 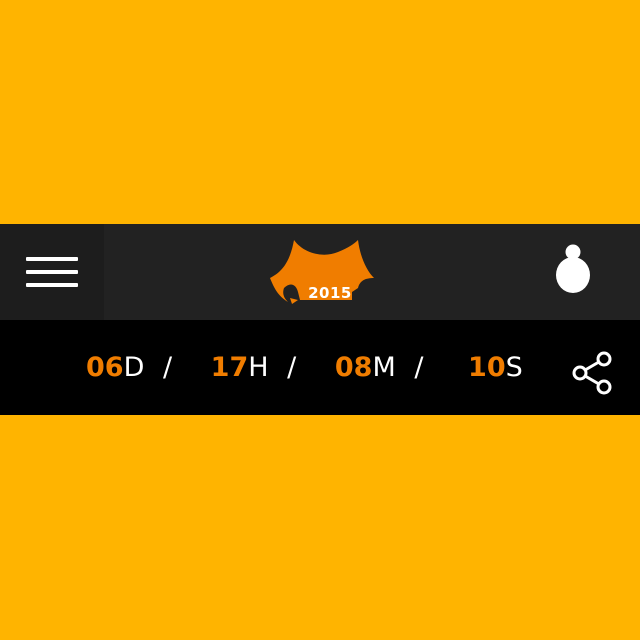 What do you see at coordinates (258, 367) in the screenshot?
I see `hours-unit: H` at bounding box center [258, 367].